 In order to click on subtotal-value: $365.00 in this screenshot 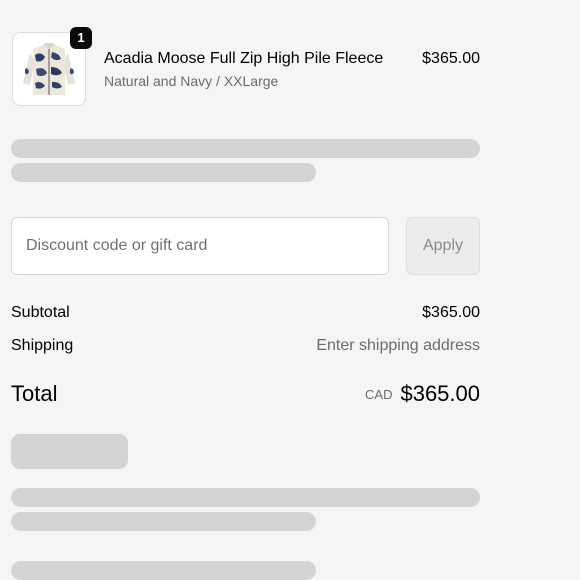, I will do `click(451, 312)`.